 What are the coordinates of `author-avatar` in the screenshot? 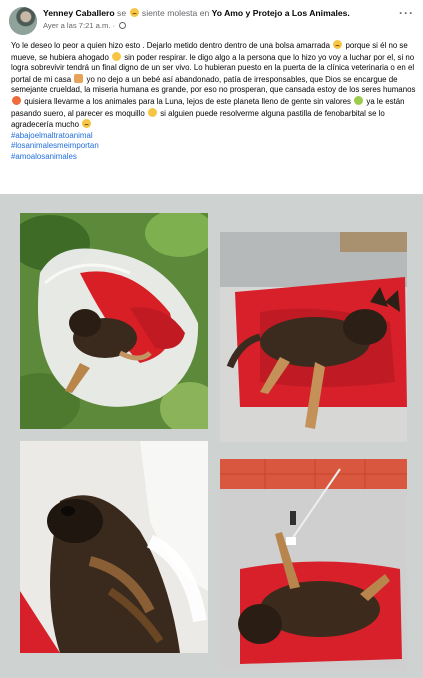 It's located at (23, 21).